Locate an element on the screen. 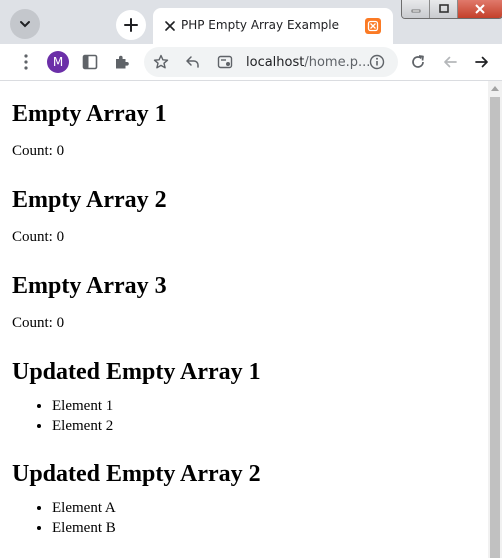 This screenshot has width=502, height=558. side-panel-button is located at coordinates (90, 62).